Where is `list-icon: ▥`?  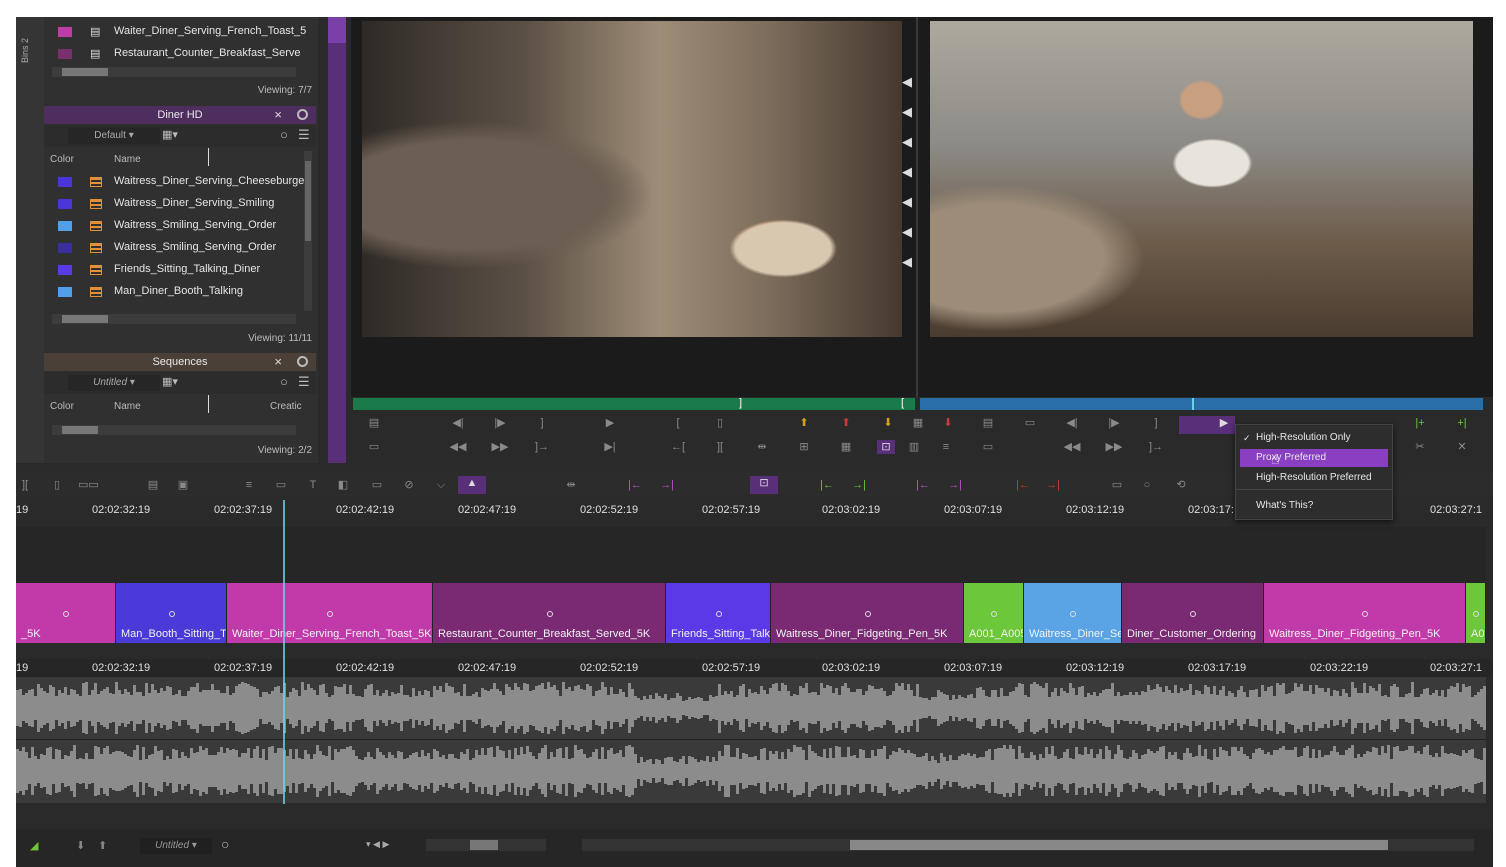
list-icon: ▥ is located at coordinates (914, 447).